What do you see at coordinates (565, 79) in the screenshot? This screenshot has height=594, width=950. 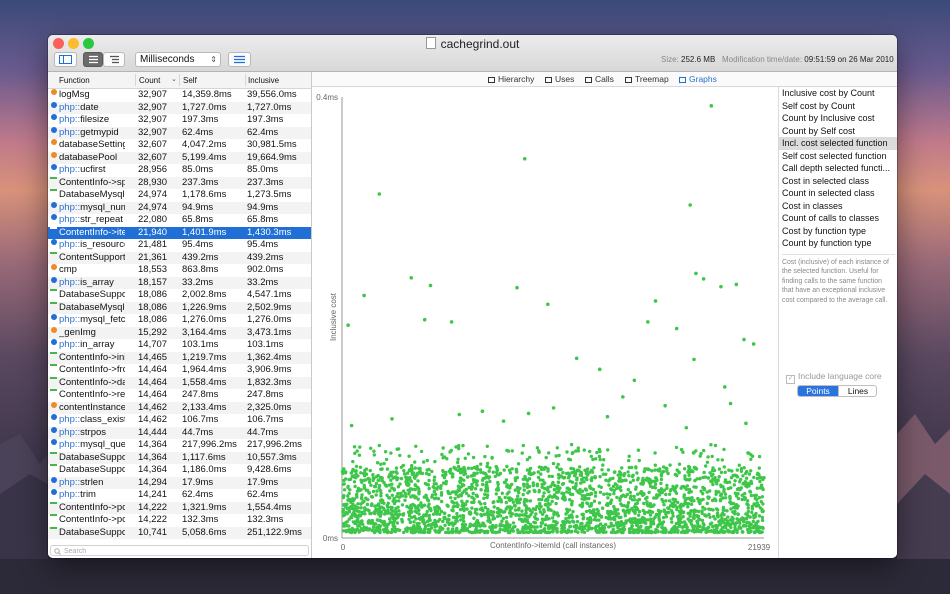 I see `tab-label: Uses` at bounding box center [565, 79].